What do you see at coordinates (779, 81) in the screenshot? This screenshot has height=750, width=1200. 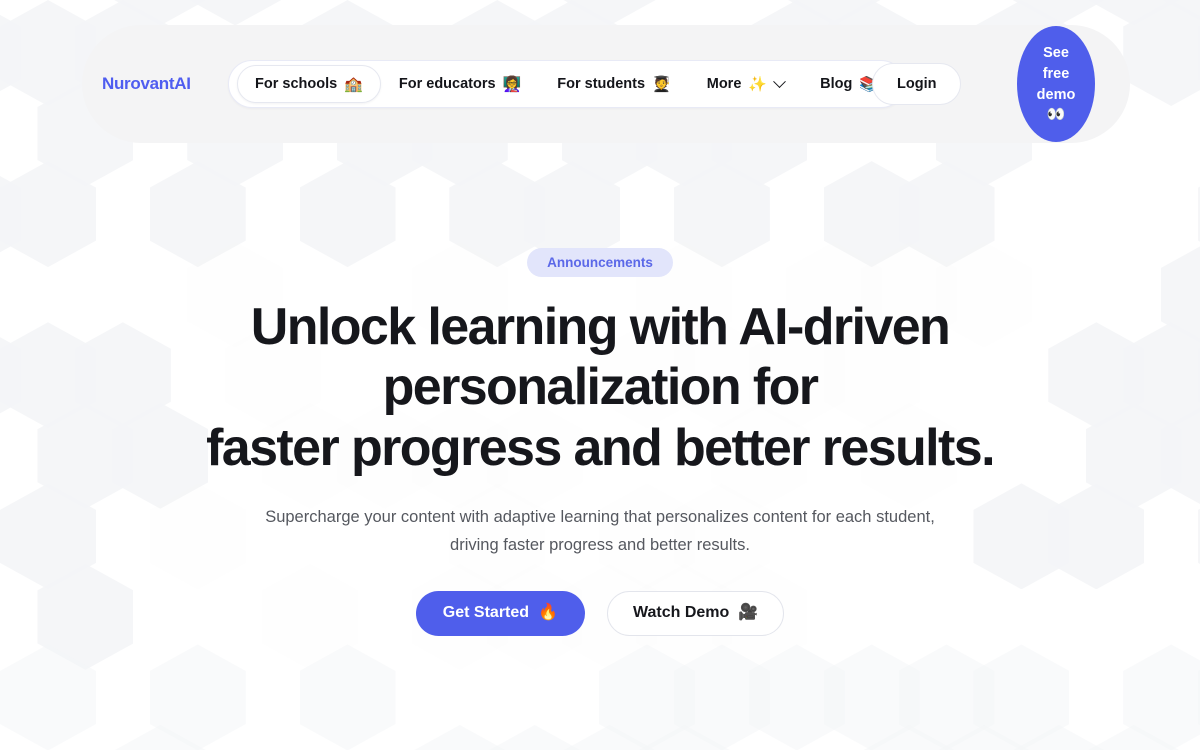 I see `chevron-down-icon` at bounding box center [779, 81].